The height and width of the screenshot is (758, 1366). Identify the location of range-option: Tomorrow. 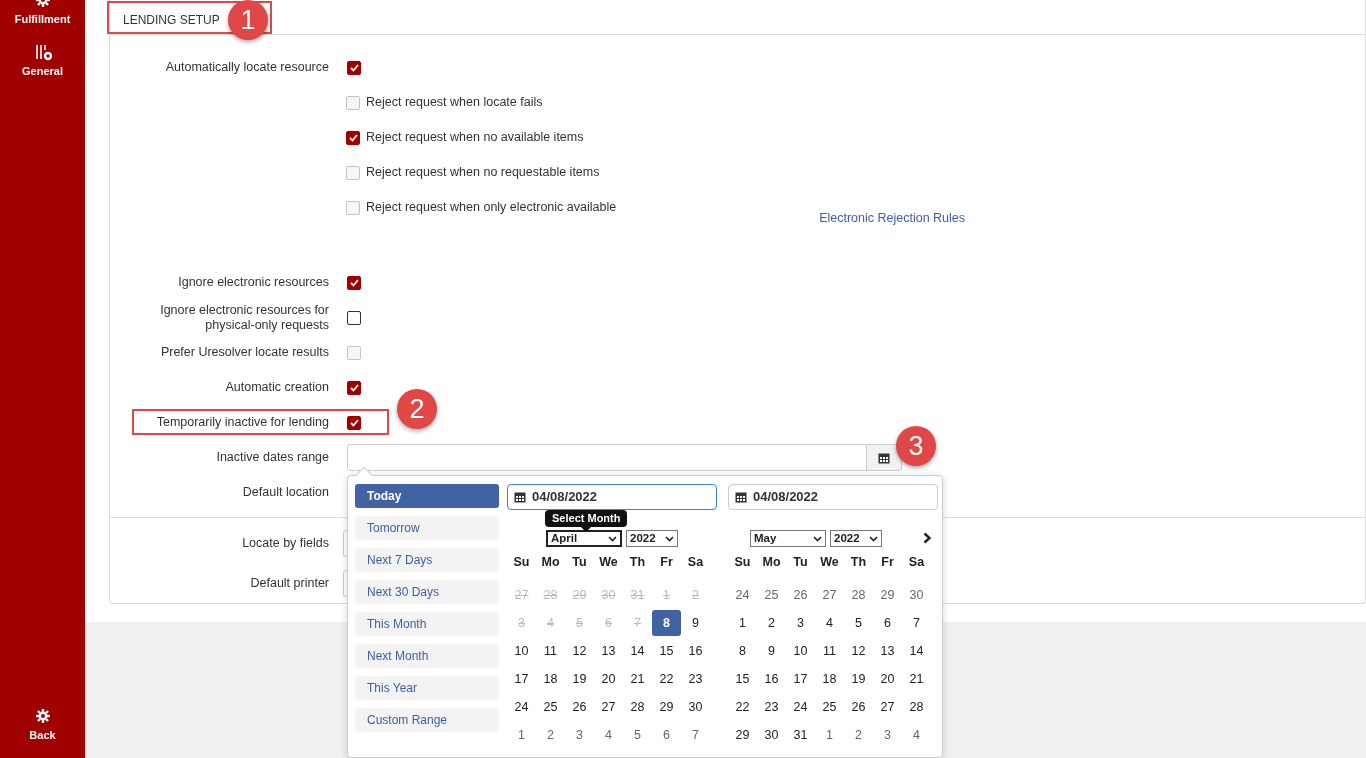
(427, 528).